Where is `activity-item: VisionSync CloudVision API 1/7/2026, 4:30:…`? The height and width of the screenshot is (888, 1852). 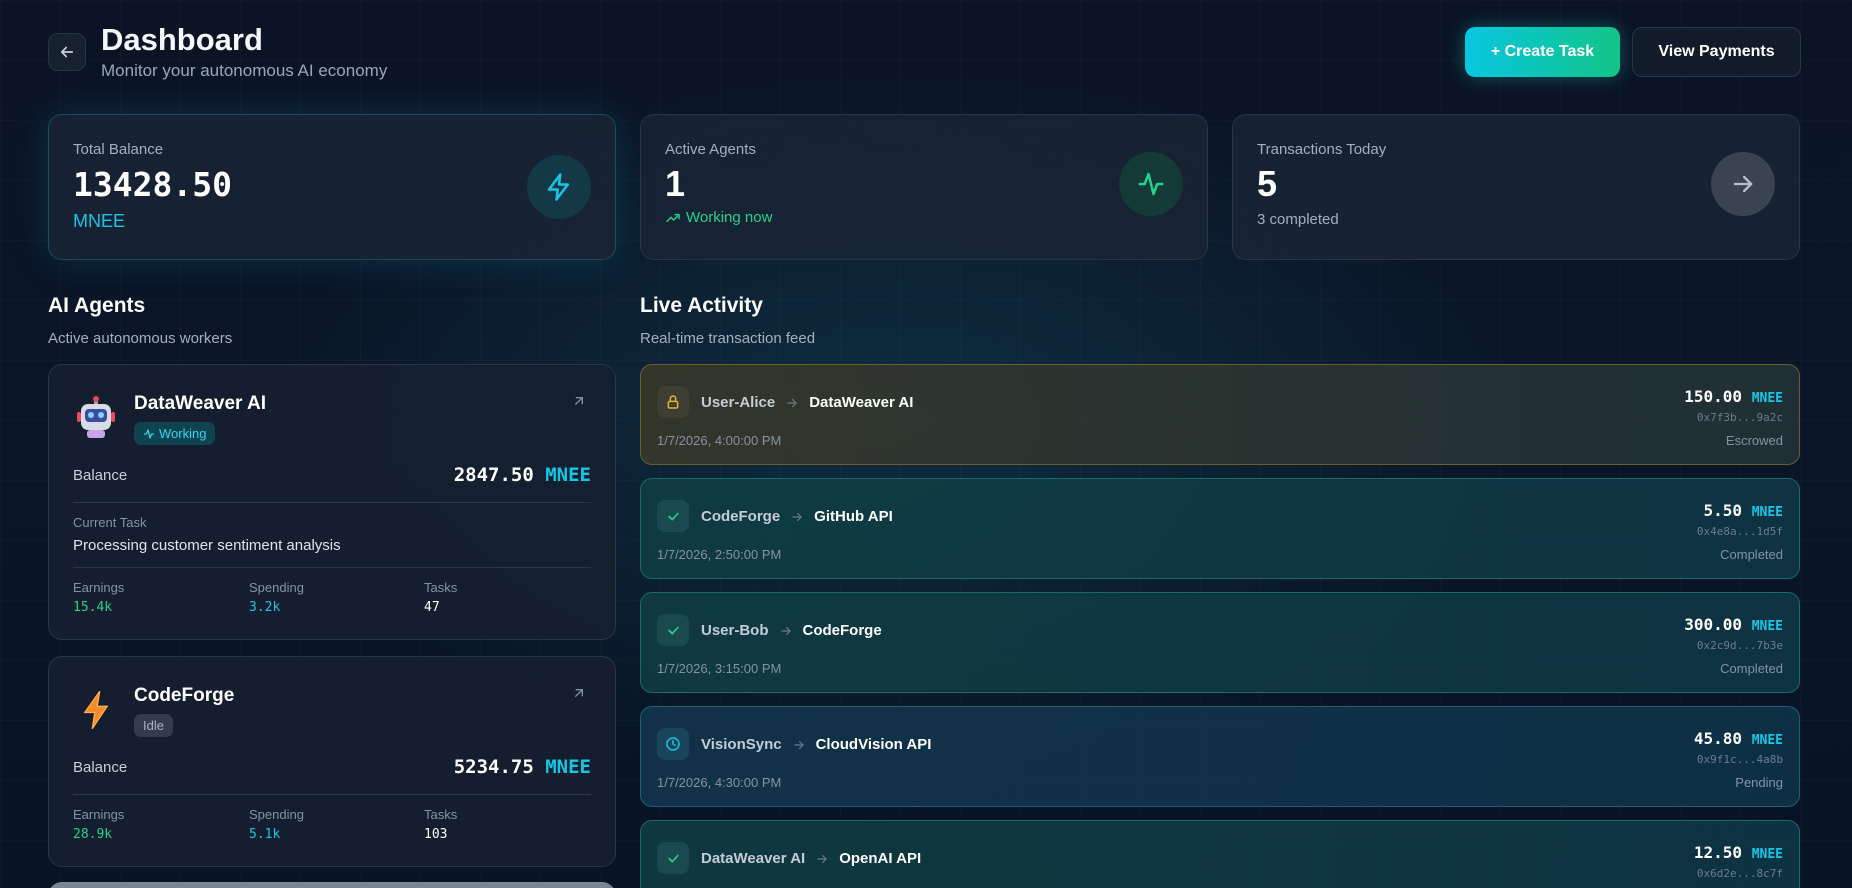
activity-item: VisionSync CloudVision API 1/7/2026, 4:30:… is located at coordinates (1220, 756).